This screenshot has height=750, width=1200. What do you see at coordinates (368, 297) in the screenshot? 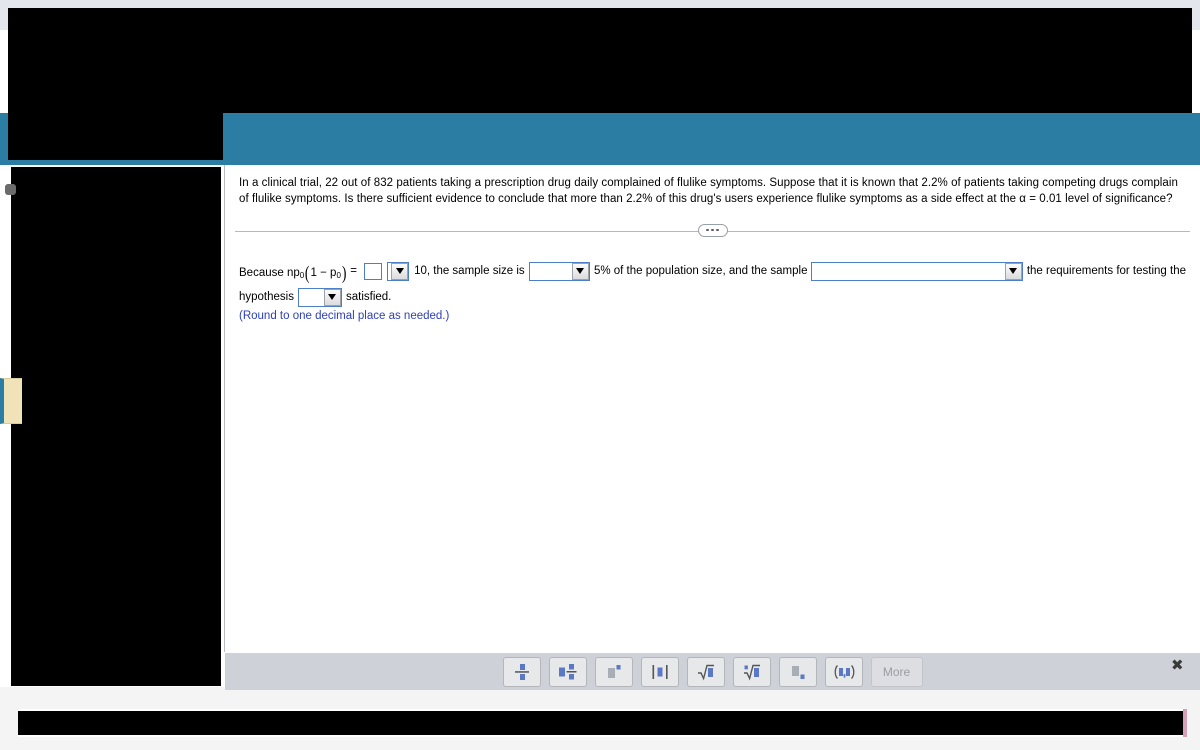
I see `satisfied-label: satisfied.` at bounding box center [368, 297].